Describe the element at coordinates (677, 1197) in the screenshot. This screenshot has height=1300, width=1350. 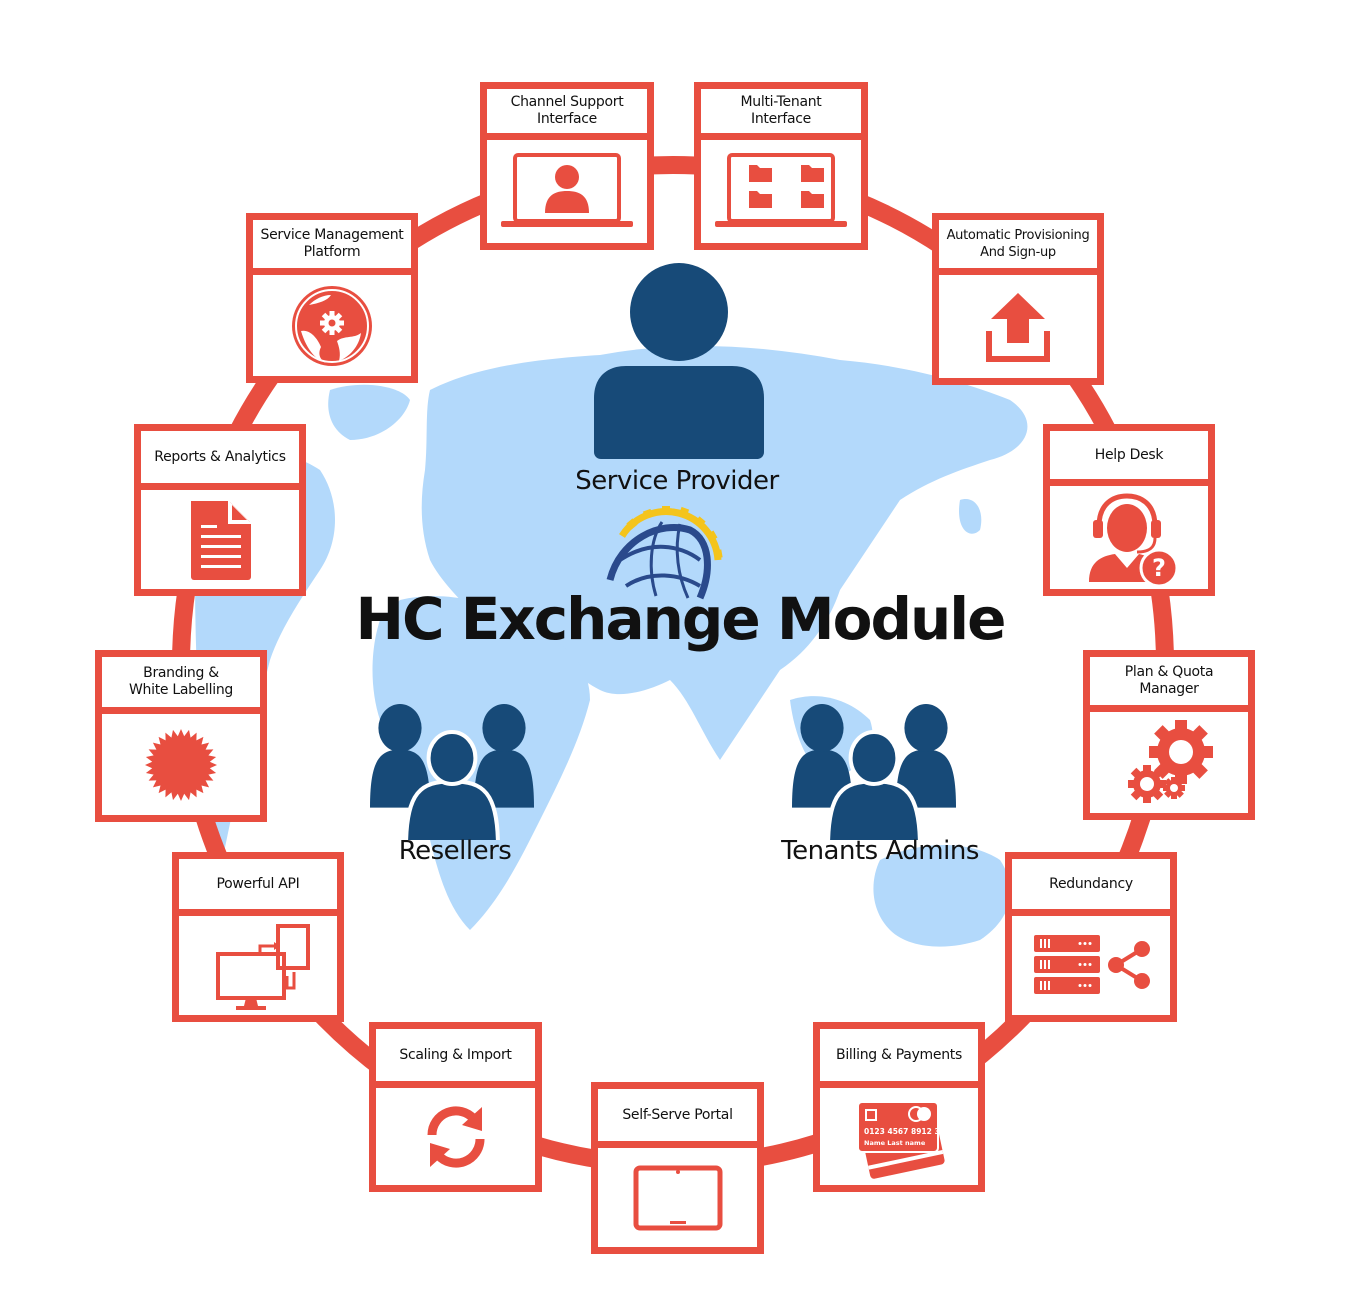
I see `tablet-icon` at that location.